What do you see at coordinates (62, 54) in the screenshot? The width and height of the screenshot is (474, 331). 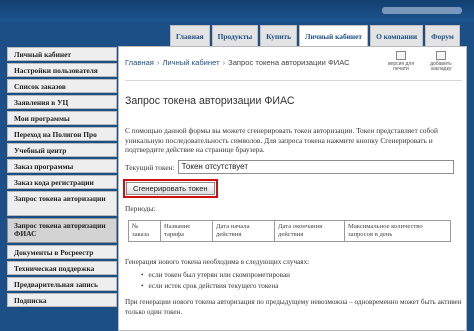 I see `sidebar-item-cabinet: Личный кабинет` at bounding box center [62, 54].